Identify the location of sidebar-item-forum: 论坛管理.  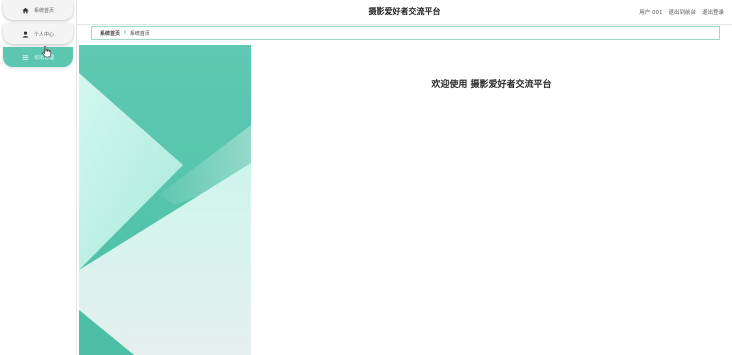
(38, 57).